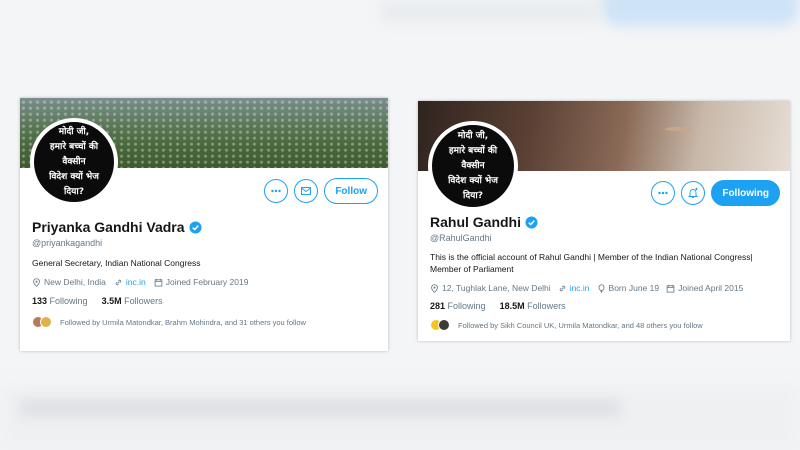 The width and height of the screenshot is (800, 450). I want to click on following-stat: 281 Following, so click(458, 306).